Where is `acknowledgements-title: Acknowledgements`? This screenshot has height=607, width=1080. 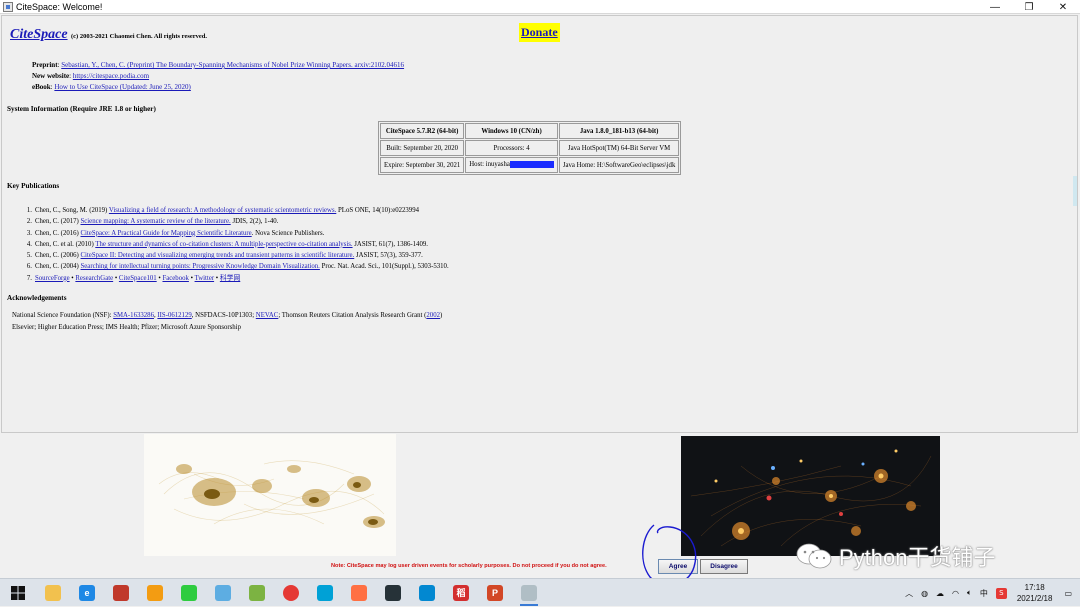 acknowledgements-title: Acknowledgements is located at coordinates (37, 298).